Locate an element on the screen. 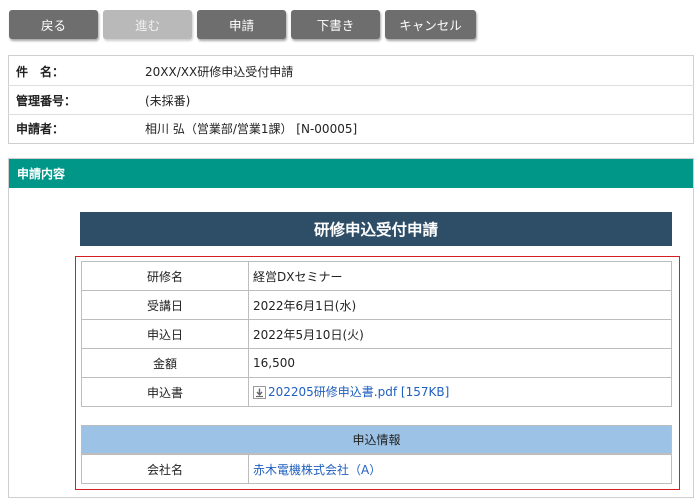  amount-value: 16,500 is located at coordinates (460, 363).